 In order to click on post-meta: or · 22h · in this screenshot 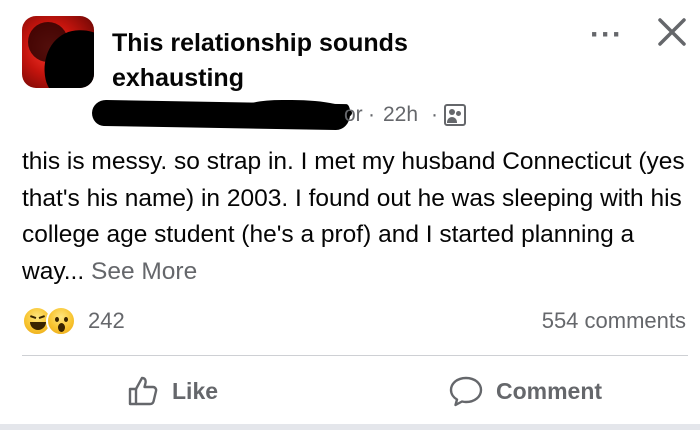, I will do `click(291, 115)`.